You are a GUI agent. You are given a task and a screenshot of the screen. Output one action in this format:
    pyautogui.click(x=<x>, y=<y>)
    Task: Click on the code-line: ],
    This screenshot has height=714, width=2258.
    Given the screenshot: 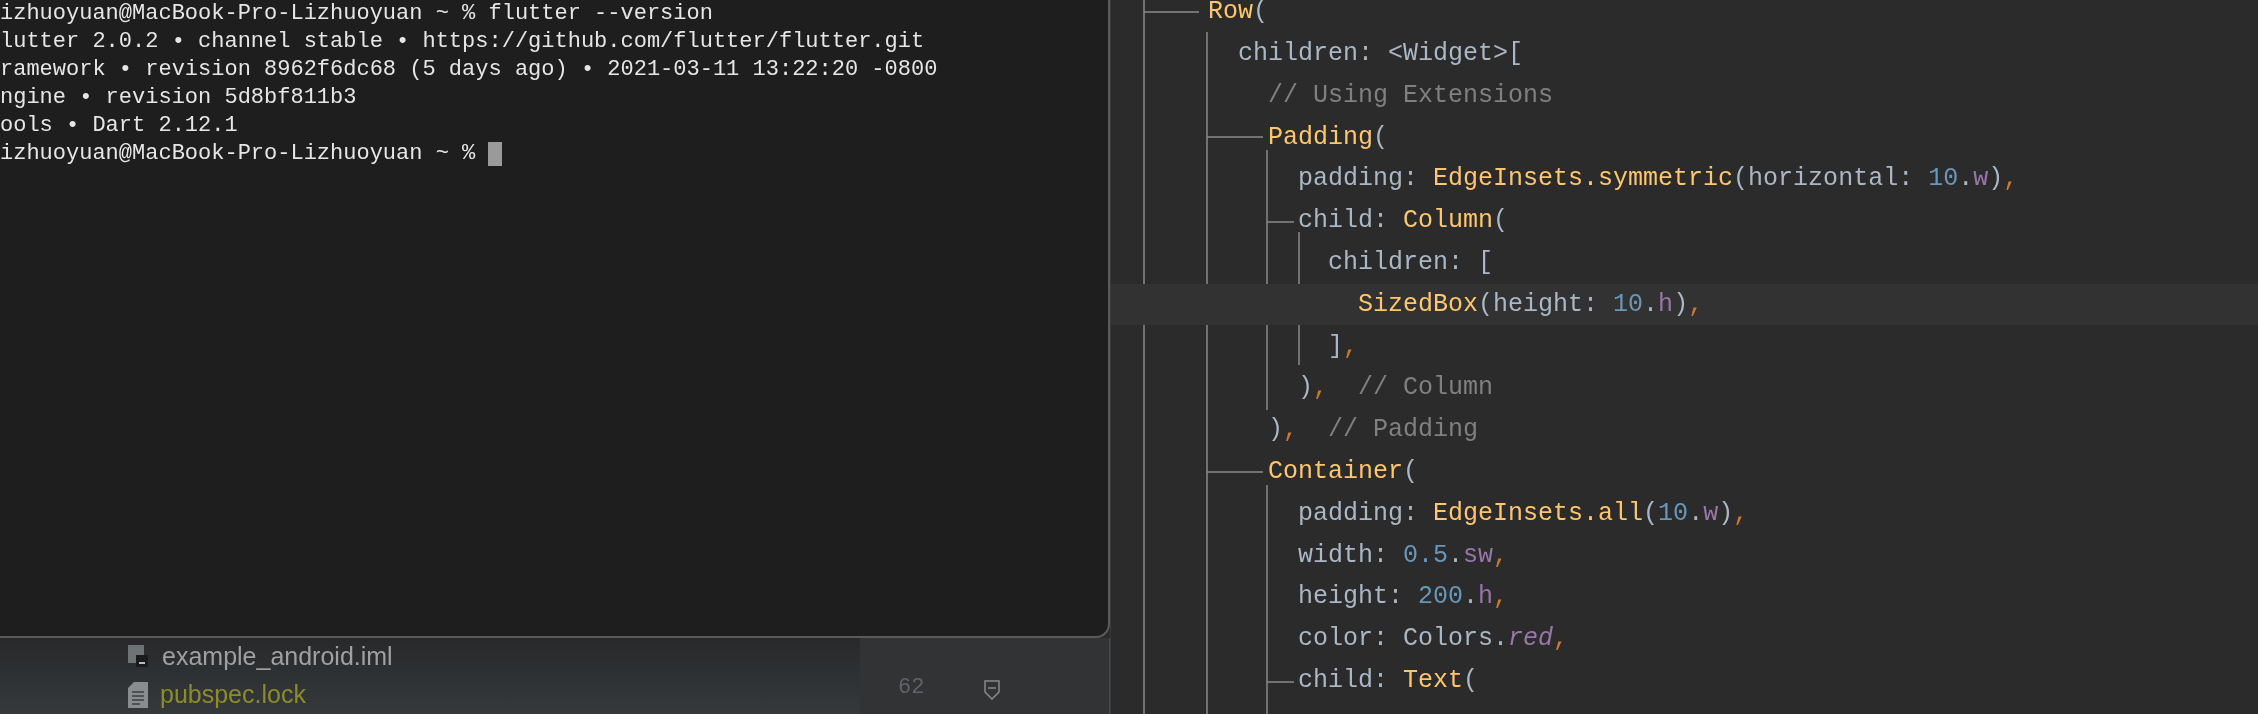 What is the action you would take?
    pyautogui.click(x=1343, y=346)
    